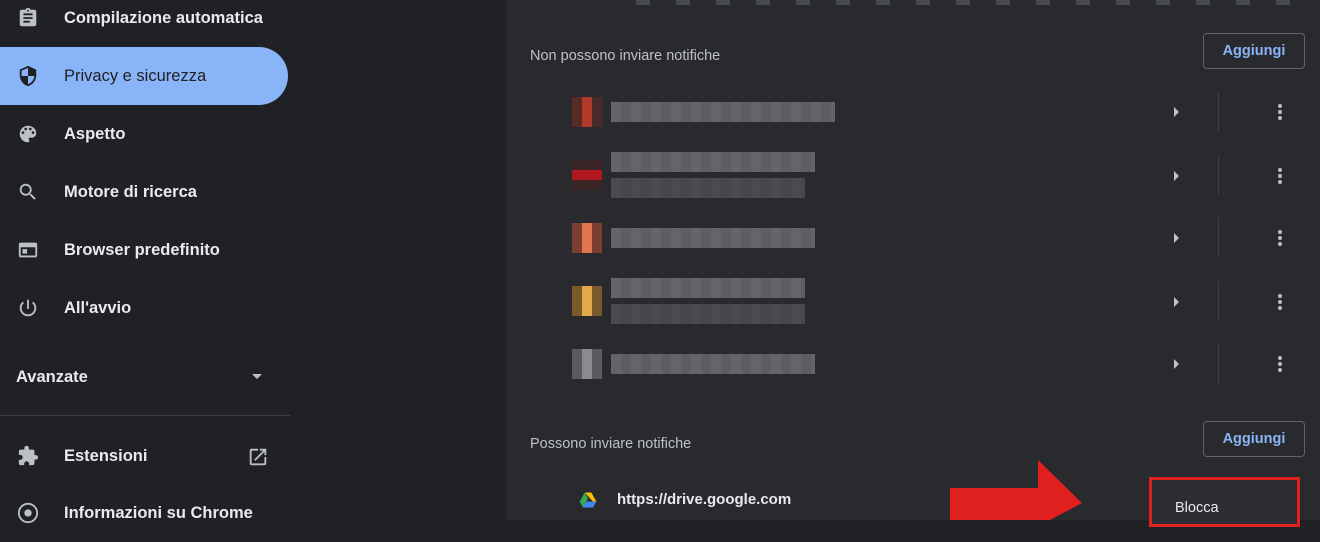  I want to click on shield-icon, so click(28, 76).